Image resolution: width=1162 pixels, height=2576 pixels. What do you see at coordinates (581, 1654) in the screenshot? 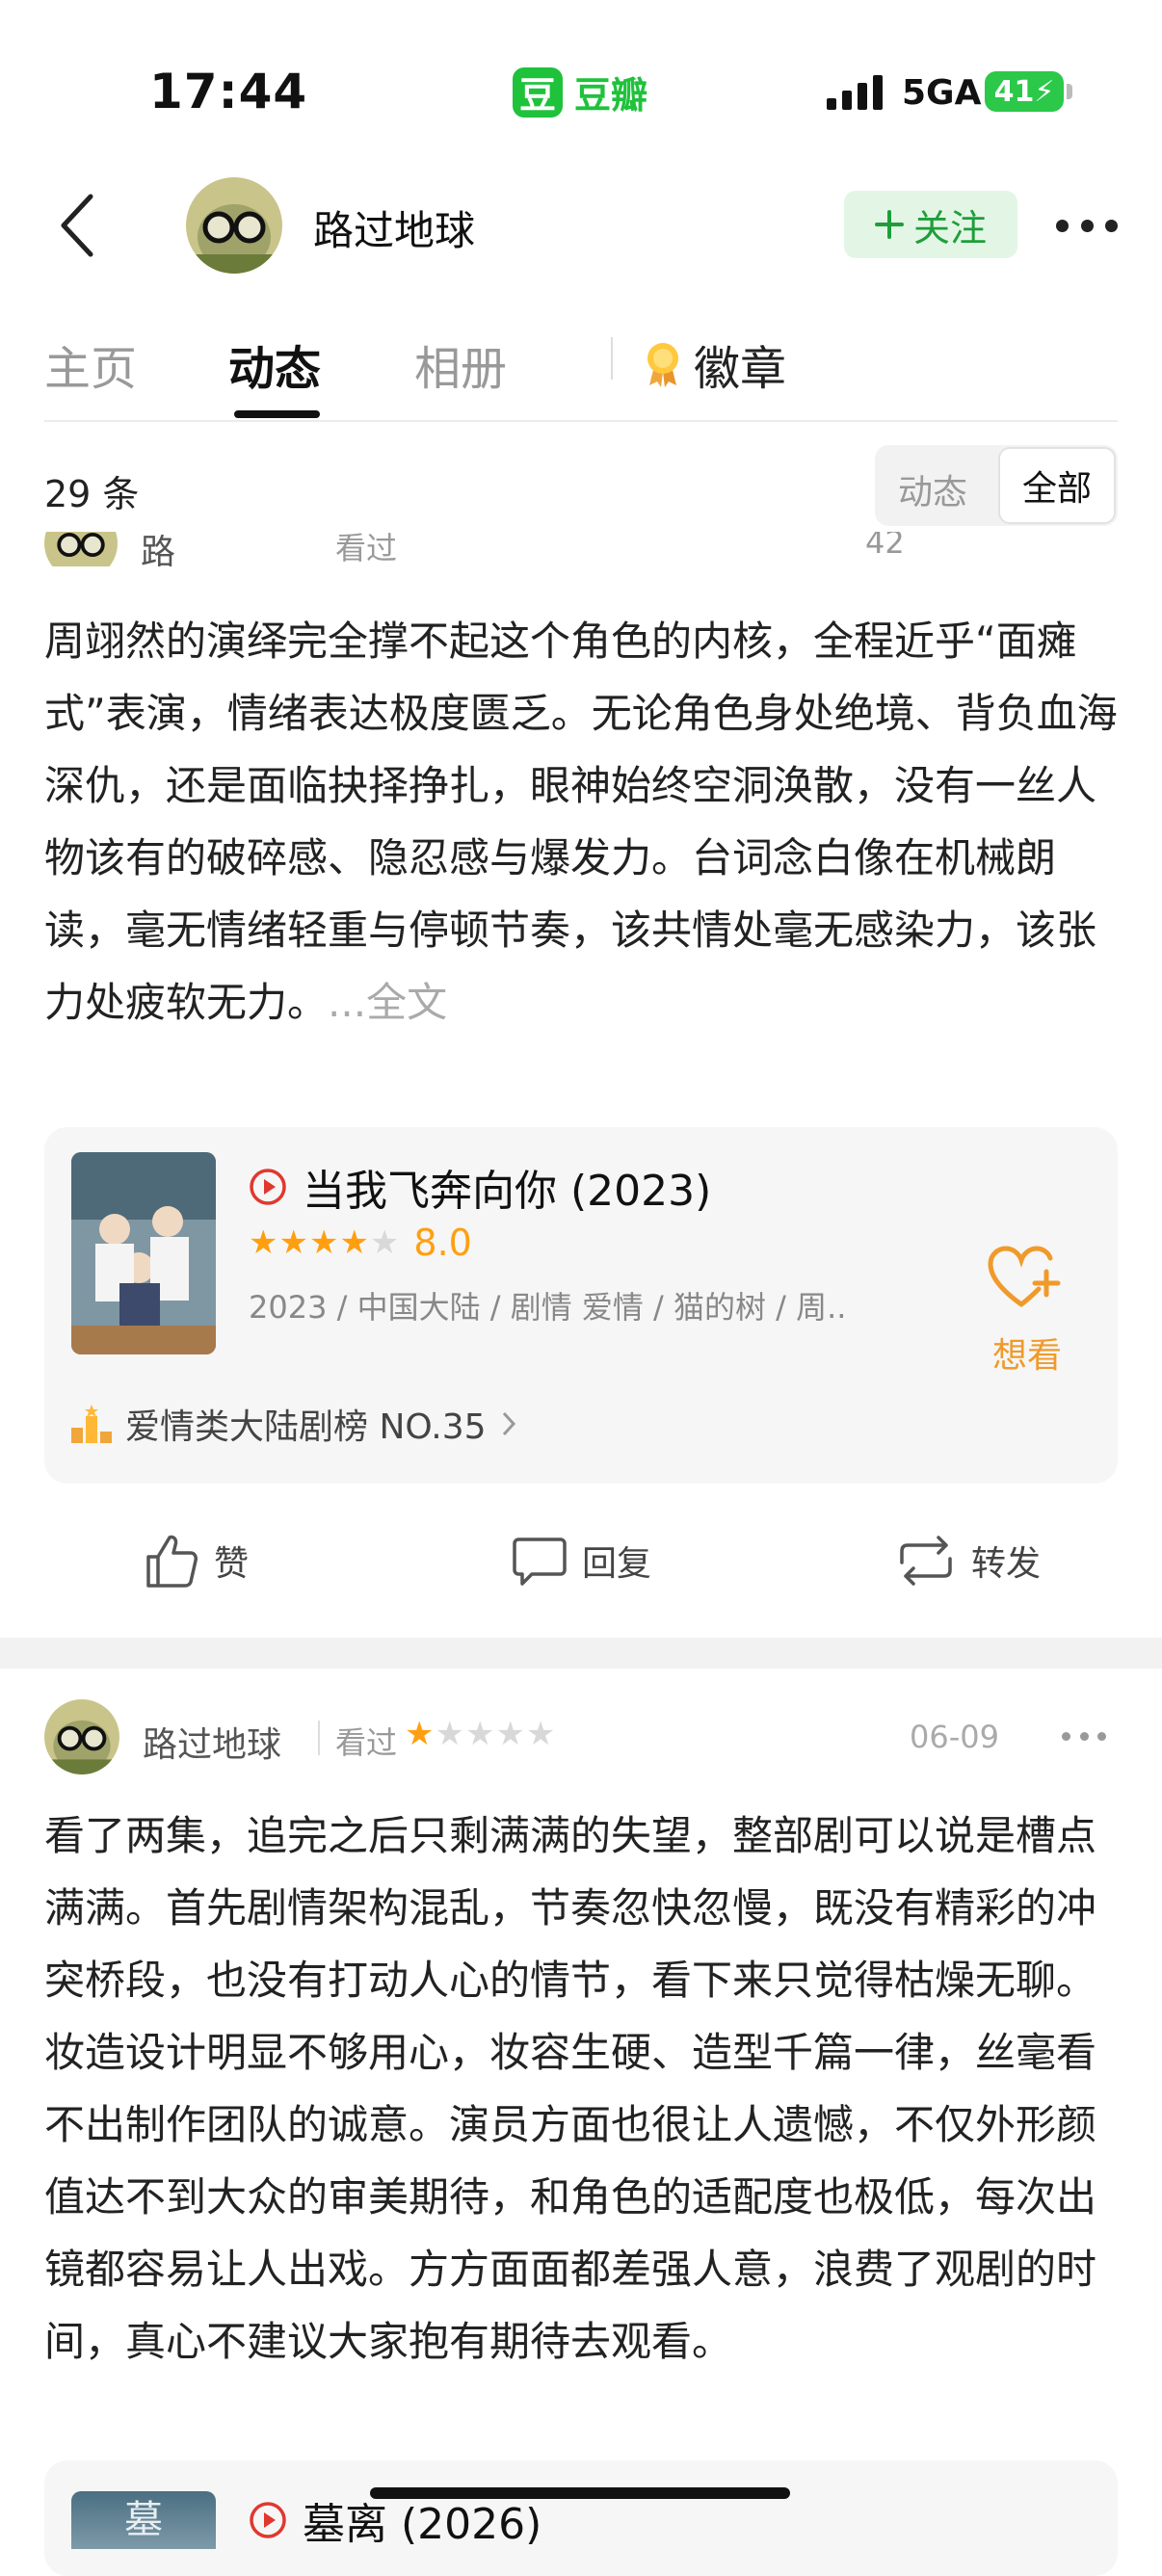
I see `section-divider` at bounding box center [581, 1654].